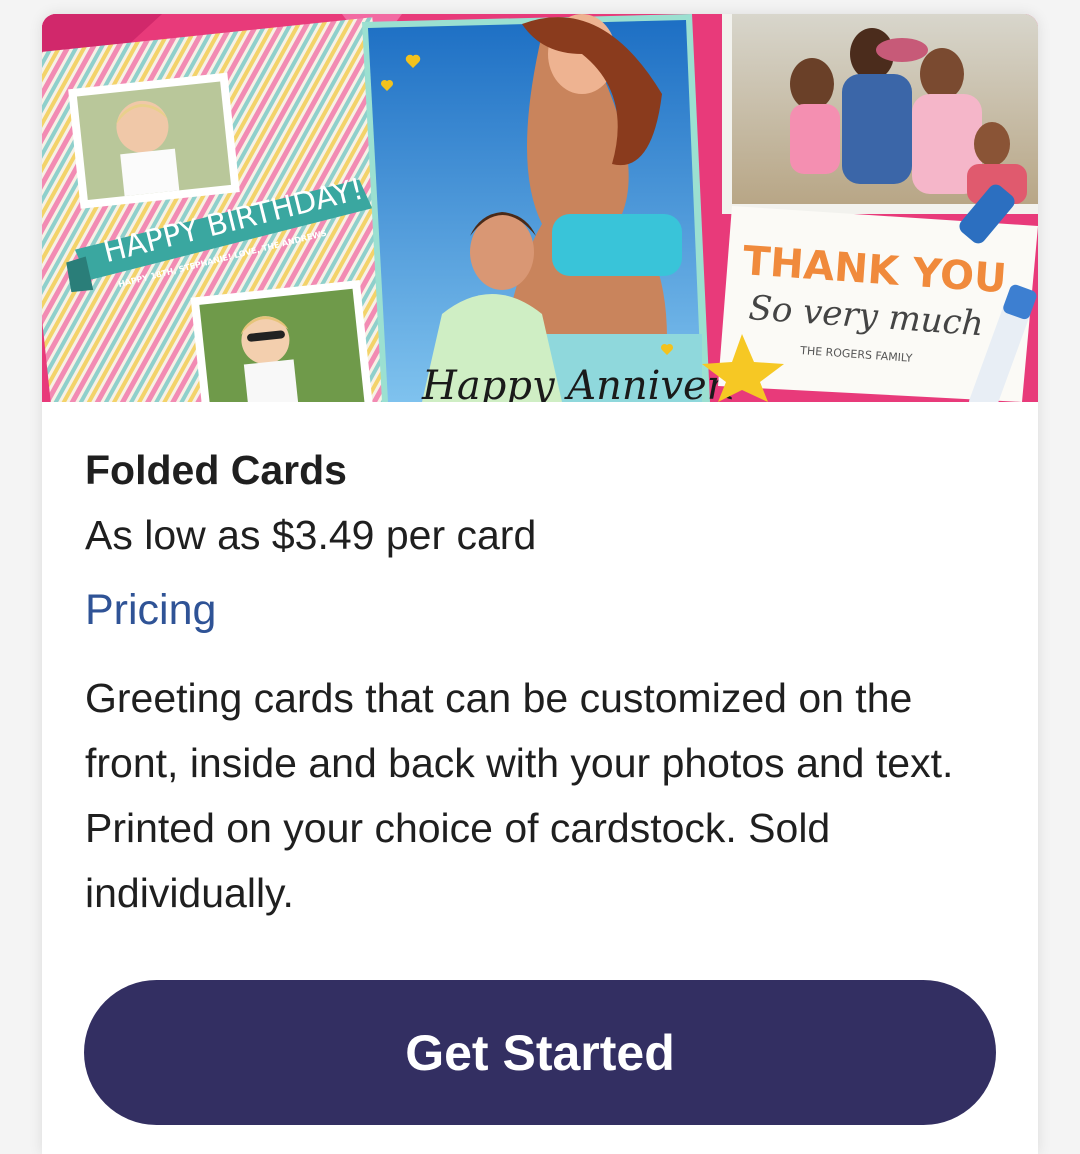  What do you see at coordinates (870, 208) in the screenshot?
I see `thankyou-card: THANK YOU So very much THE ROGERS FAMILY` at bounding box center [870, 208].